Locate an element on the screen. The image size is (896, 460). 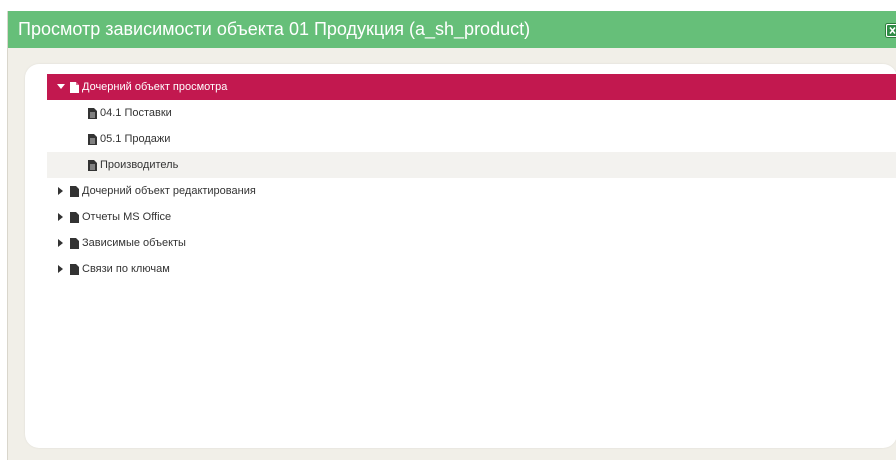
tree-node-dependent-objects: Зависимые объекты is located at coordinates (471, 243).